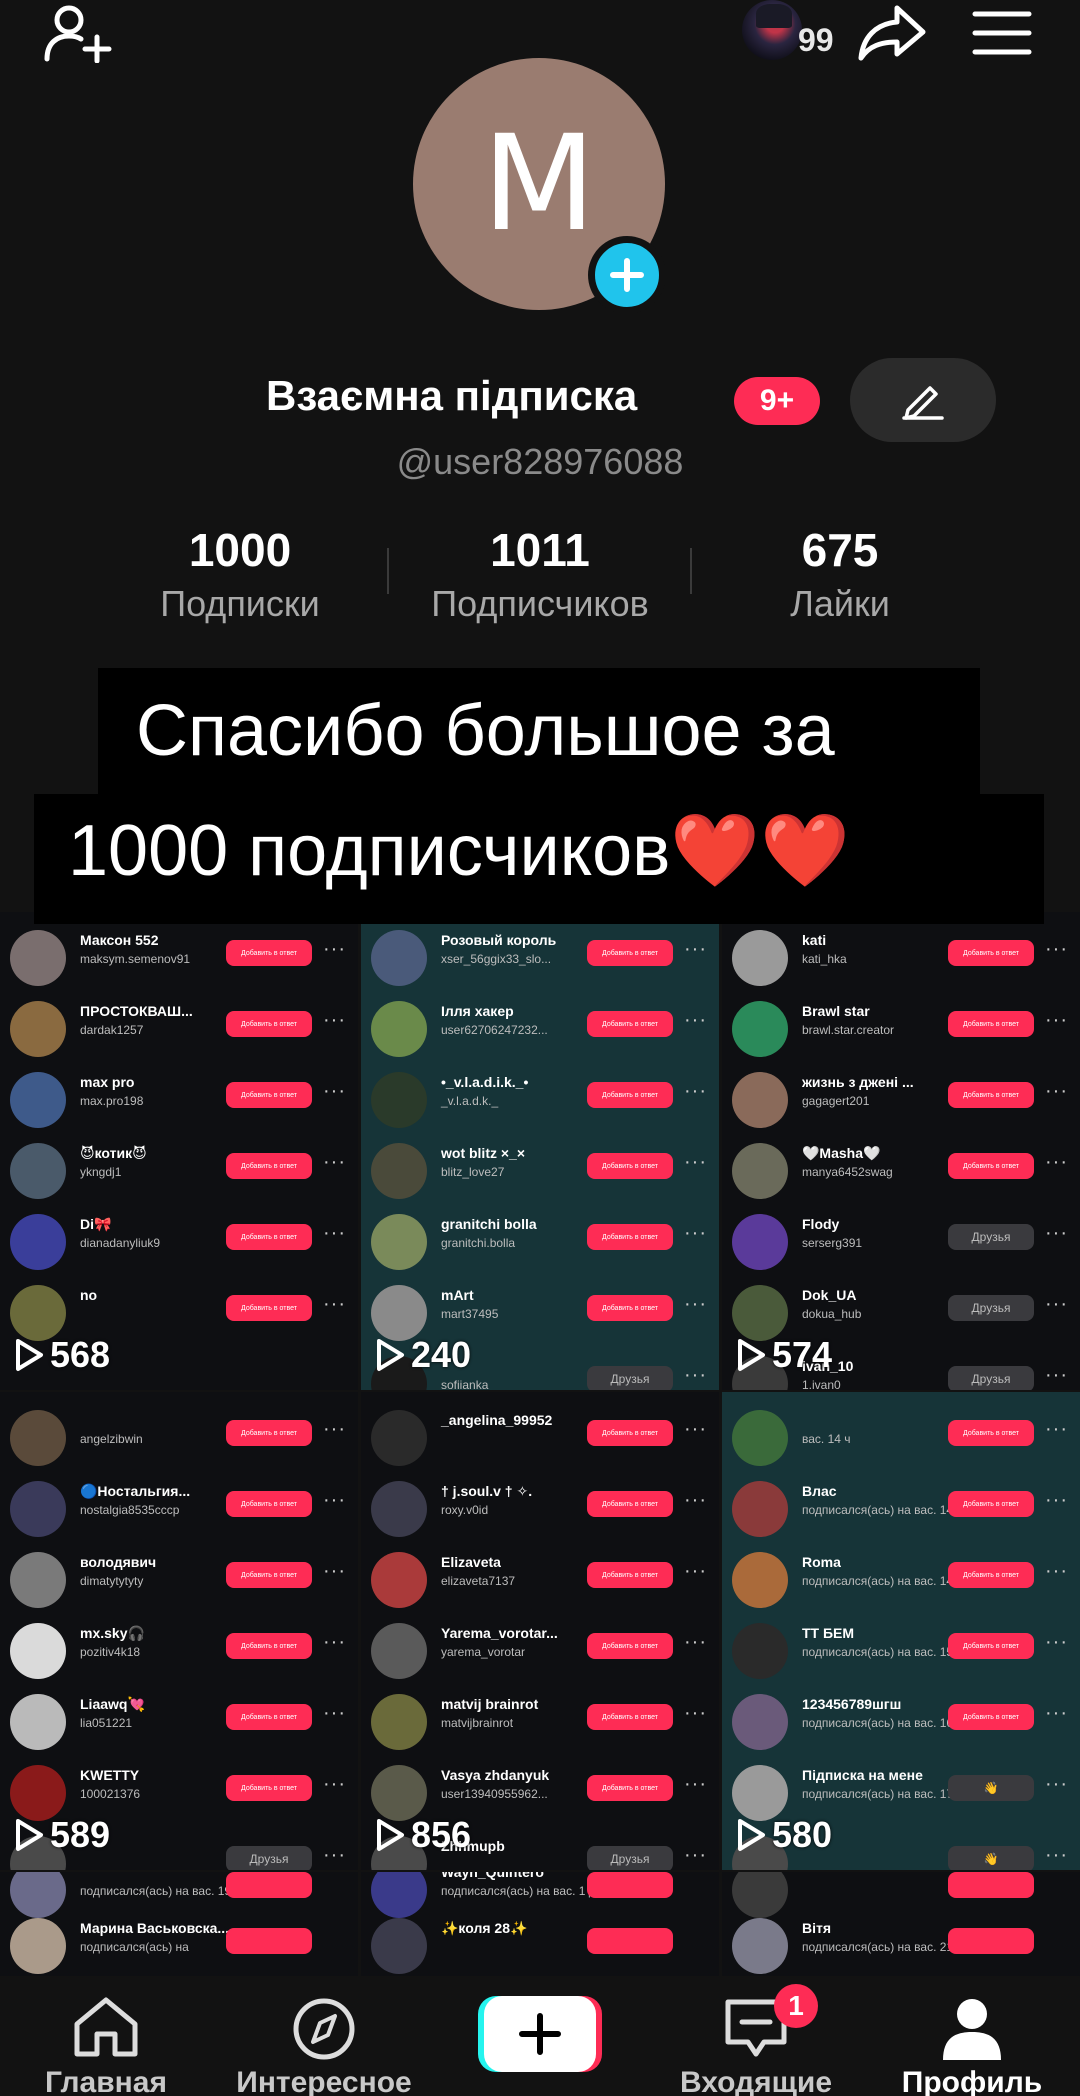 This screenshot has width=1080, height=2096. Describe the element at coordinates (821, 1562) in the screenshot. I see `list-item-name: Roma` at that location.